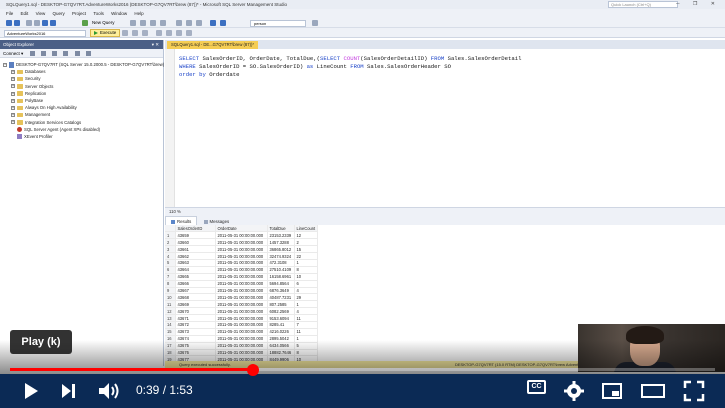 The height and width of the screenshot is (408, 725). Describe the element at coordinates (81, 107) in the screenshot. I see `tree-node: + Always On High Availability` at that location.